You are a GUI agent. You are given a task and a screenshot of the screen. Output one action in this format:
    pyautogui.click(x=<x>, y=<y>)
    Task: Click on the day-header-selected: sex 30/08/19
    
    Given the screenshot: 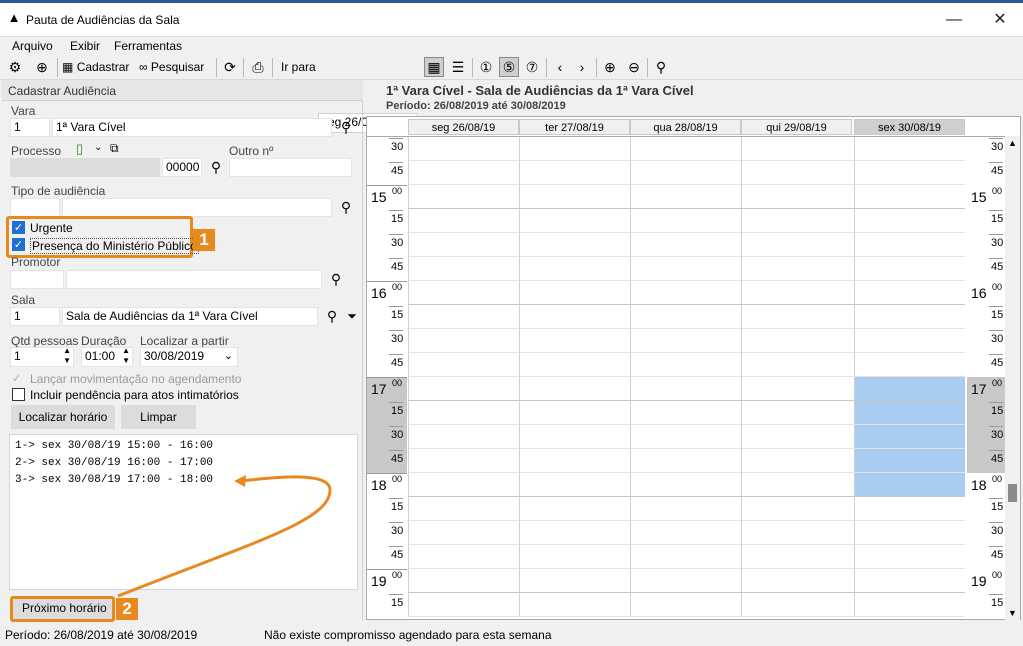 What is the action you would take?
    pyautogui.click(x=909, y=127)
    